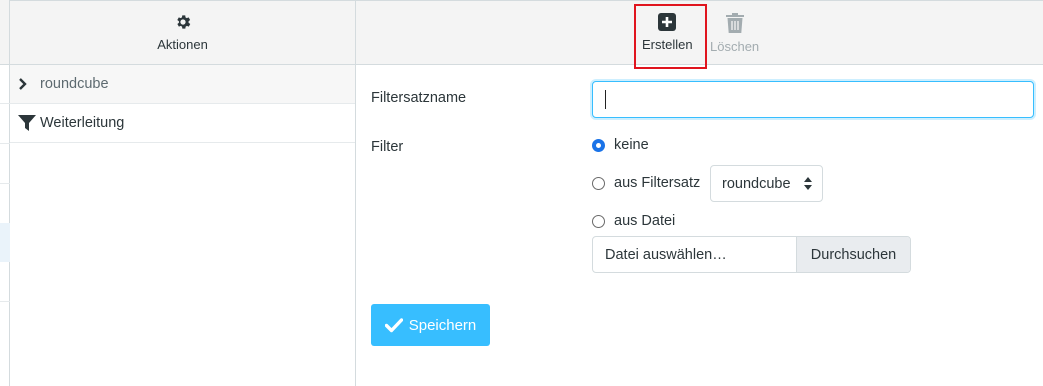 The image size is (1043, 386). I want to click on radio-aus-datei-label: aus Datei, so click(645, 221).